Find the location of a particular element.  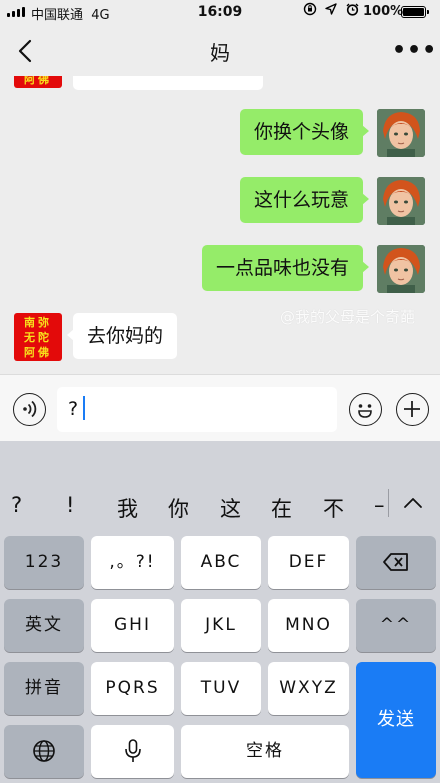

message-bubble: 这什么玩意 is located at coordinates (304, 200).